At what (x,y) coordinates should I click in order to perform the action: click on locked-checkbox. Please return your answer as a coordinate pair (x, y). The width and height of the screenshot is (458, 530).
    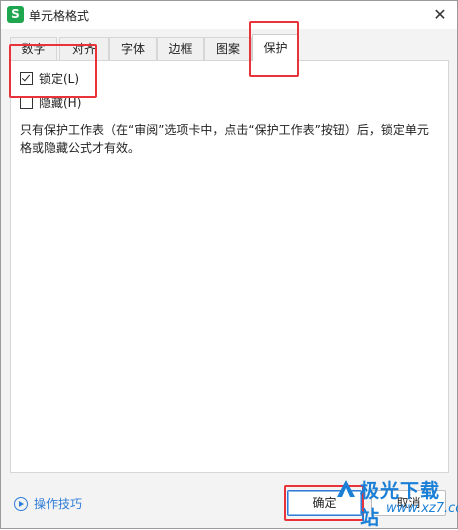
    Looking at the image, I should click on (26, 78).